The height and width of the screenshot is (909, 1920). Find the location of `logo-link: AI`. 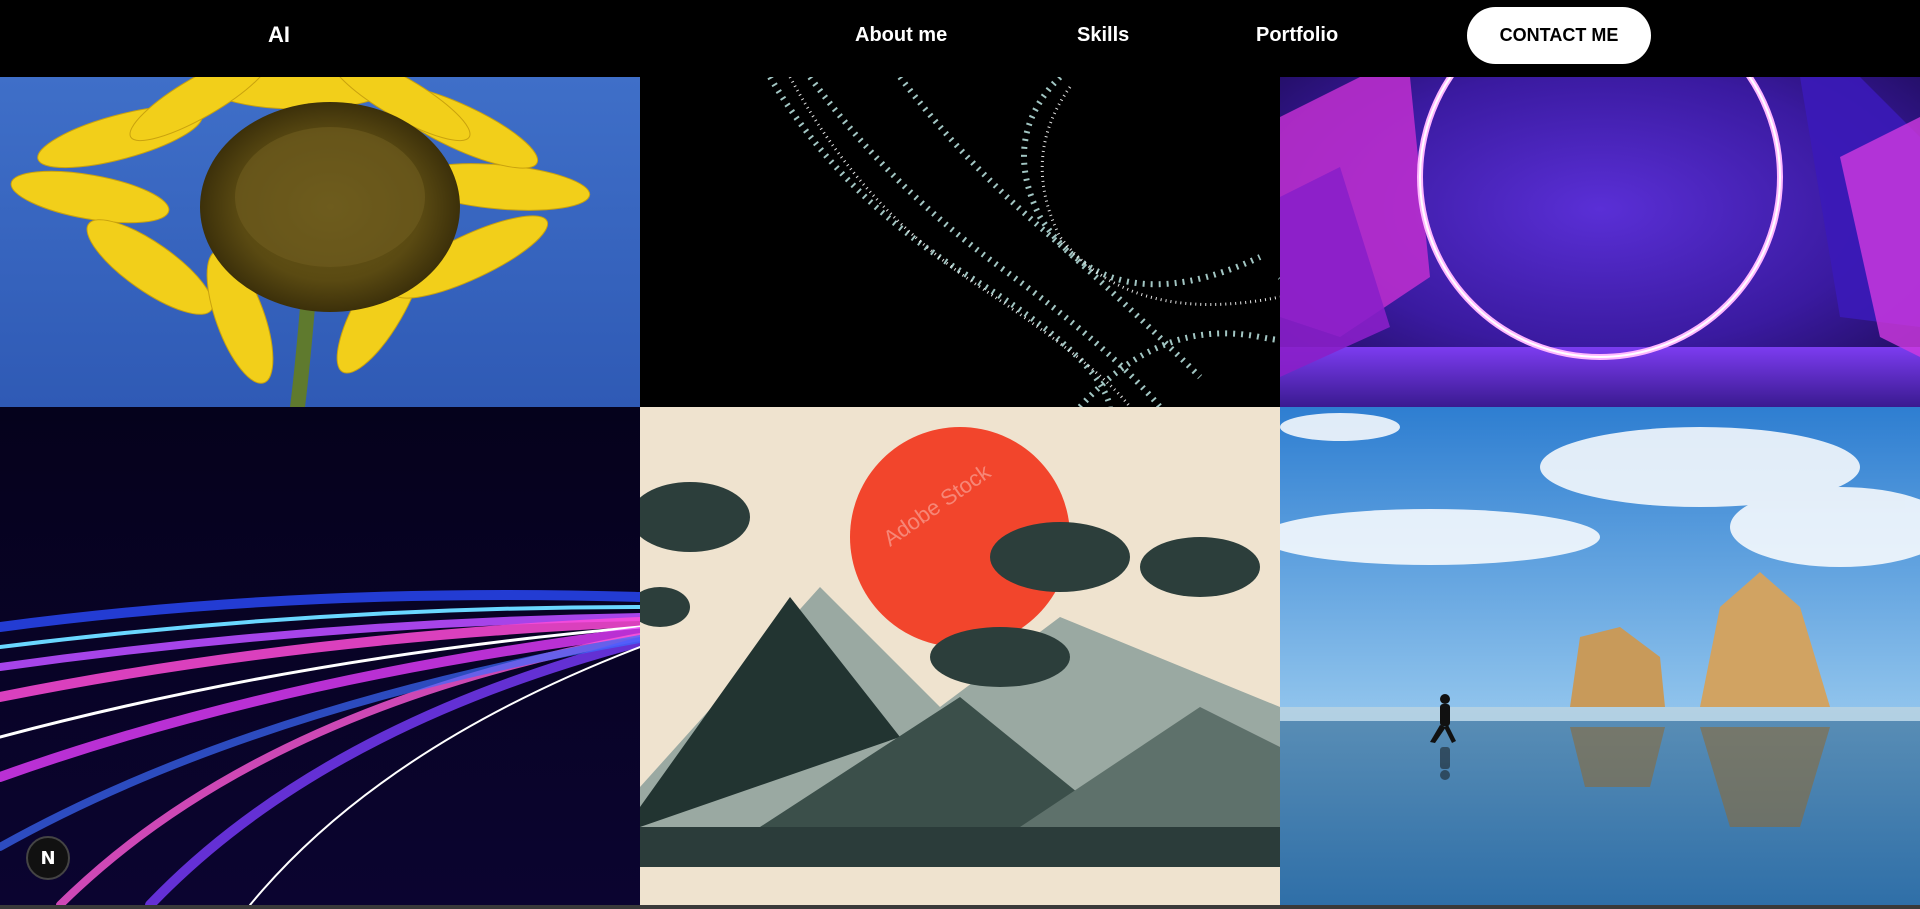

logo-link: AI is located at coordinates (279, 35).